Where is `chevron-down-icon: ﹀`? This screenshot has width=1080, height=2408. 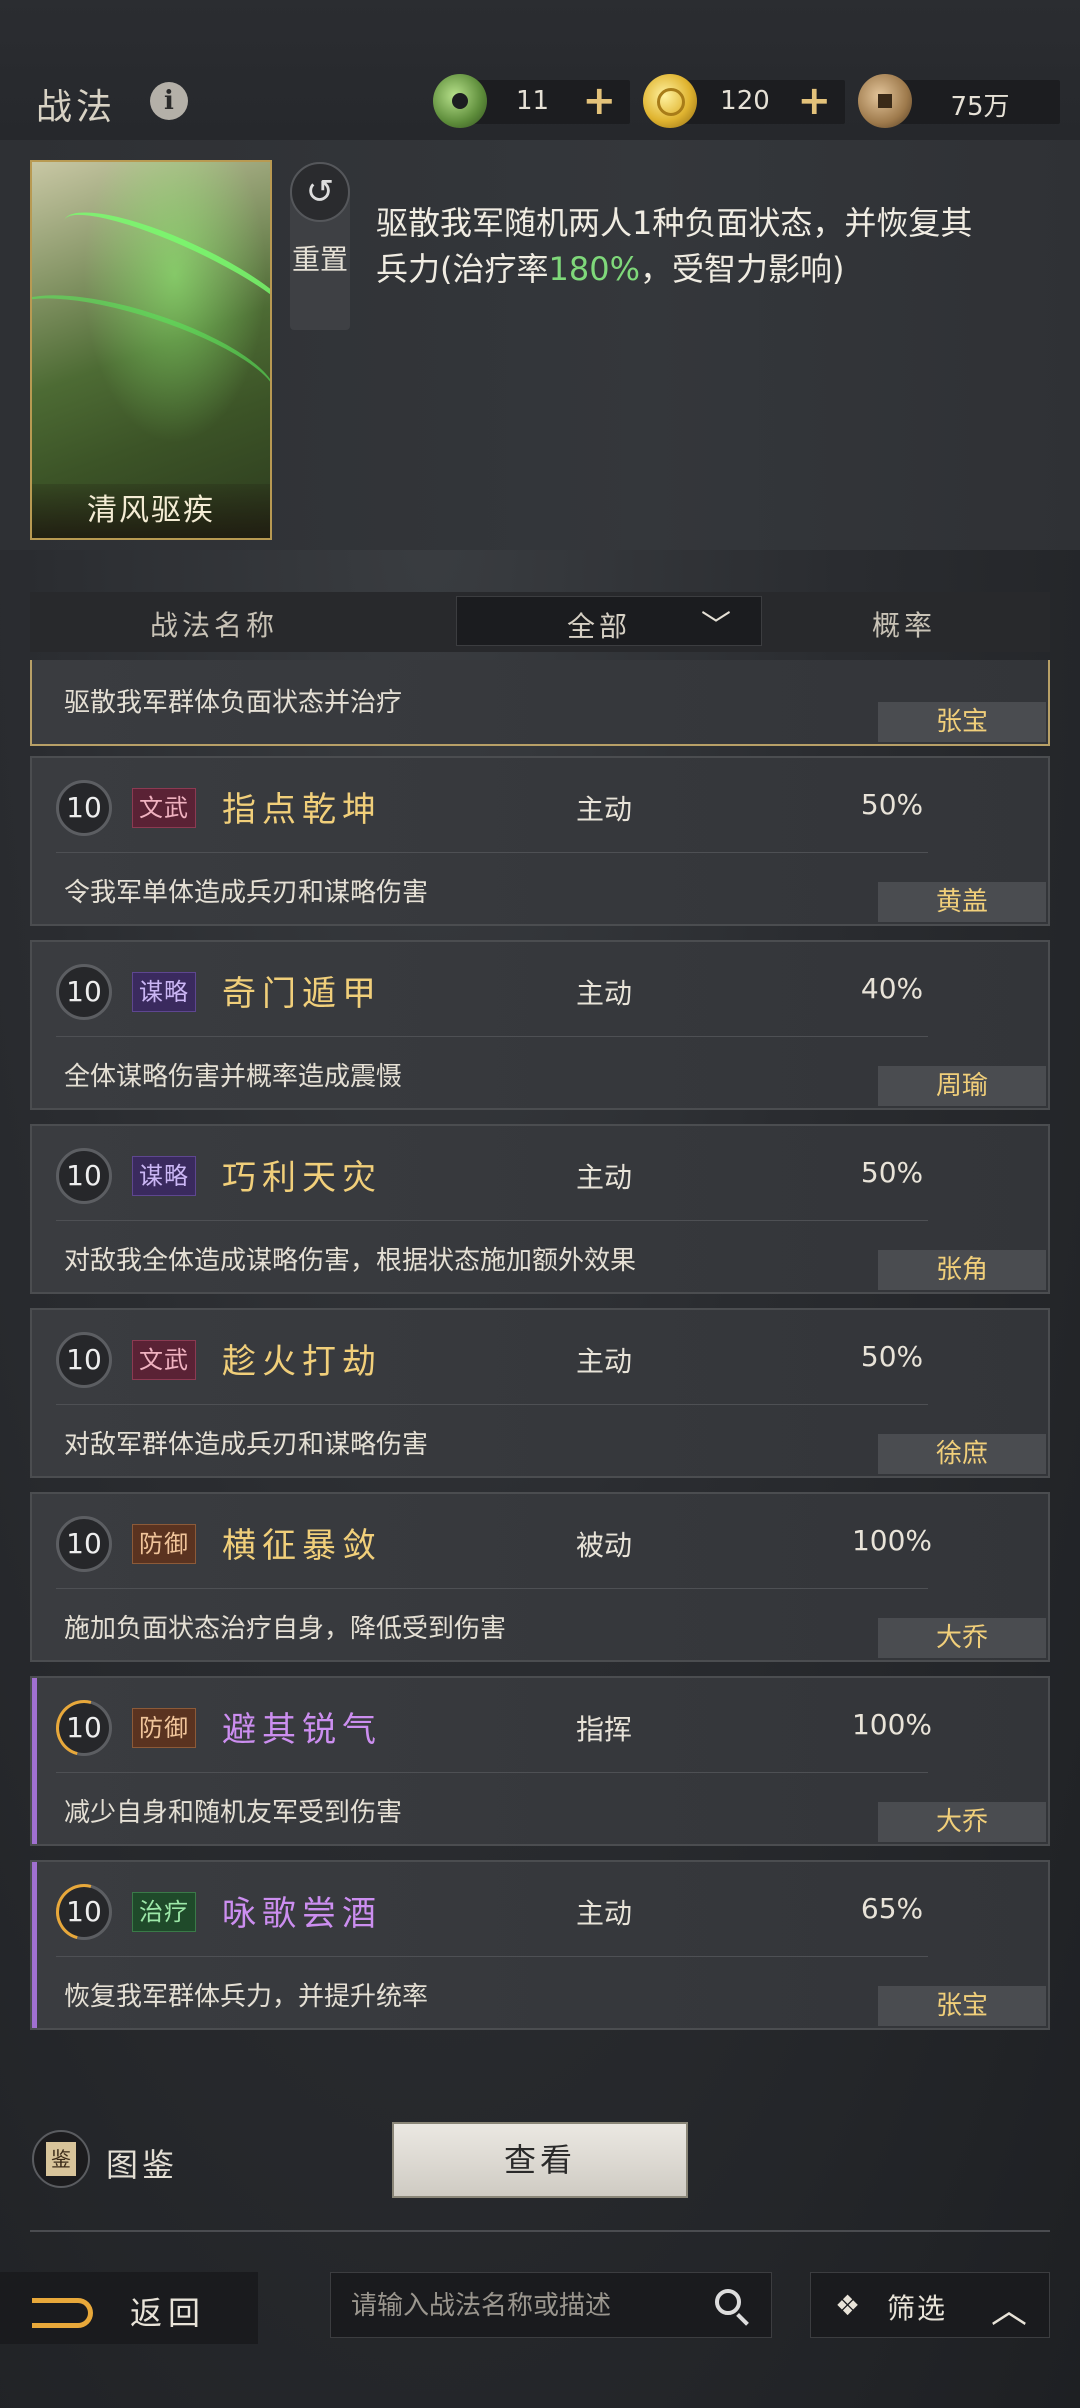
chevron-down-icon: ﹀ is located at coordinates (716, 626).